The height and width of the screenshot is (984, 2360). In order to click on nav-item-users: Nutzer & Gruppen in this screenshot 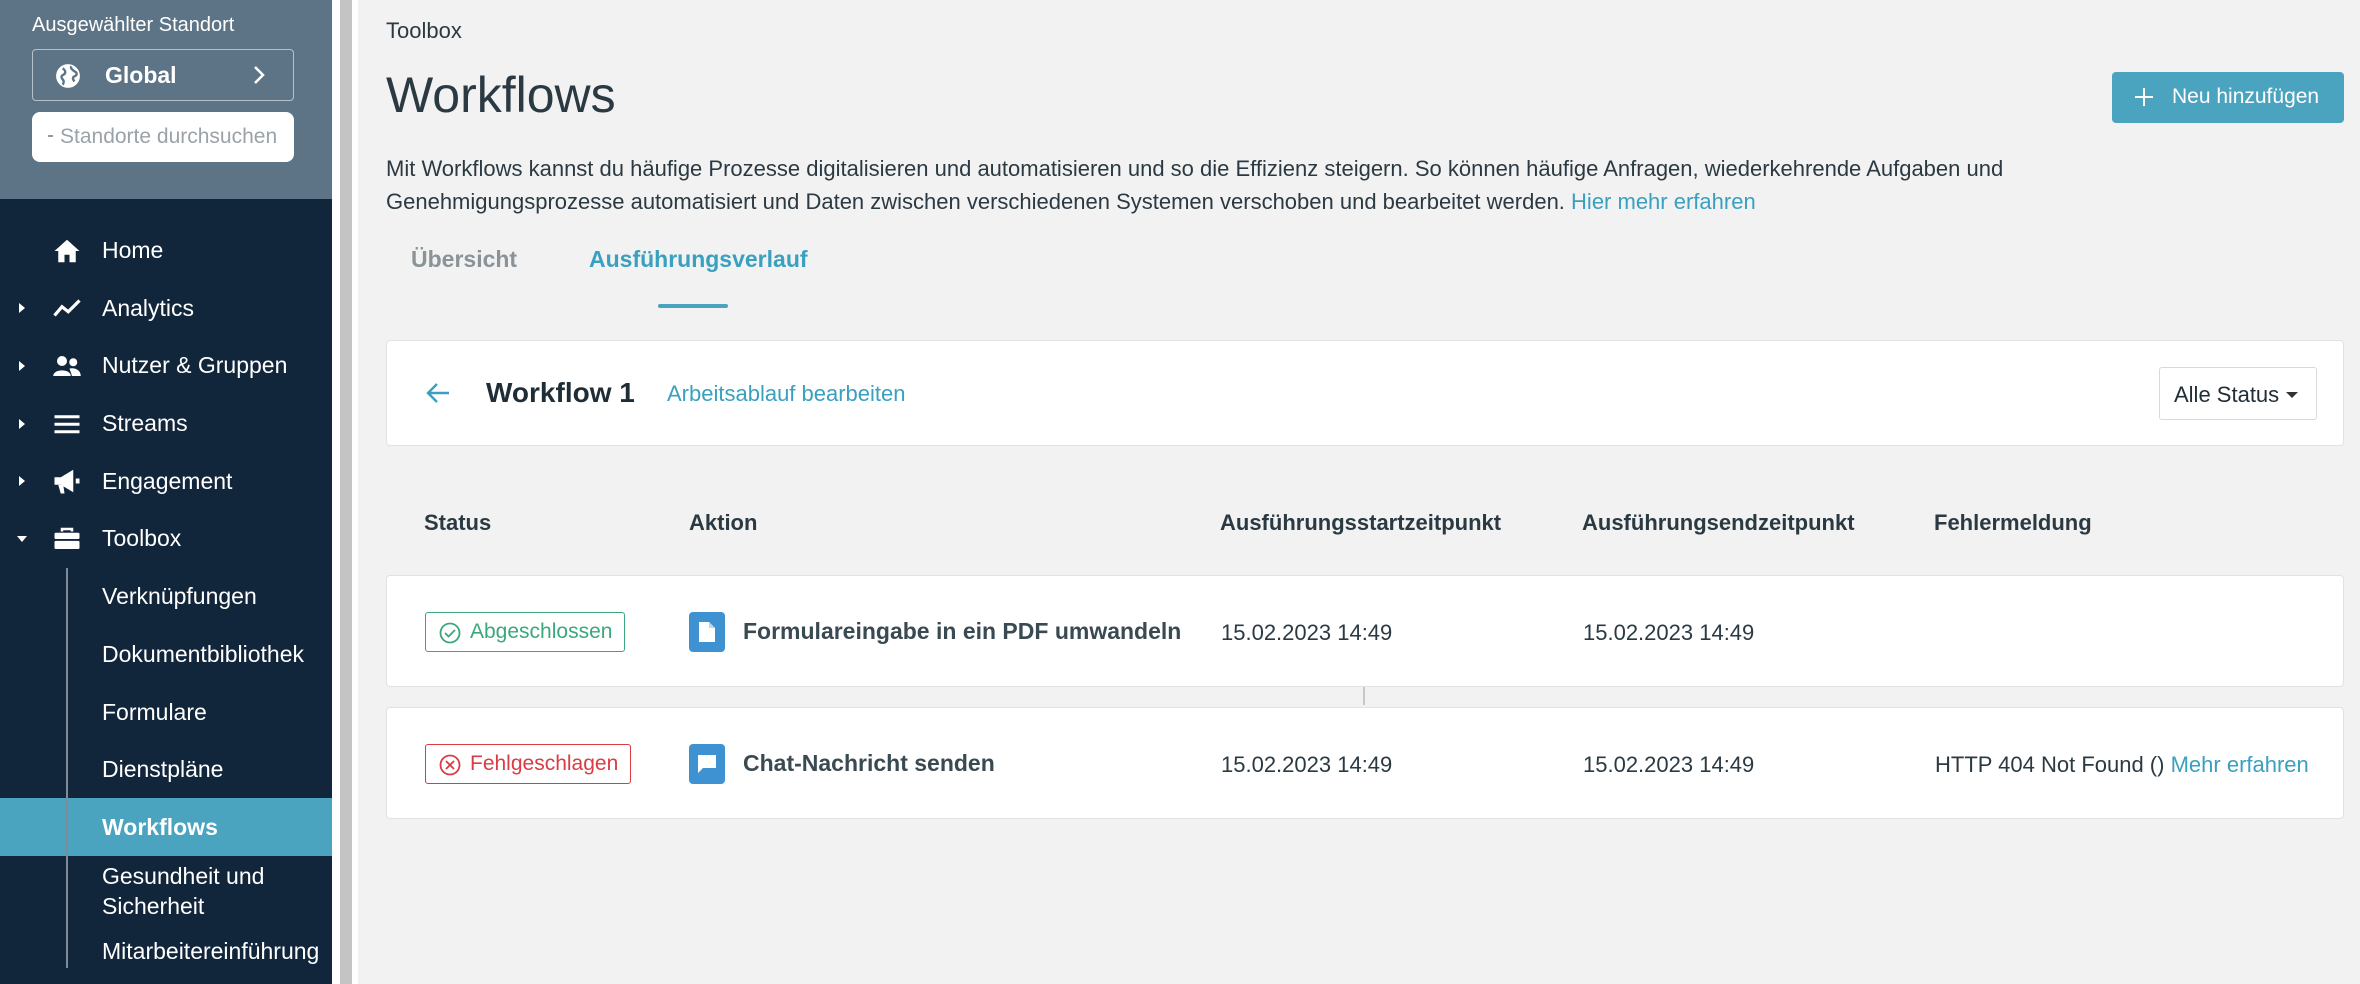, I will do `click(166, 366)`.